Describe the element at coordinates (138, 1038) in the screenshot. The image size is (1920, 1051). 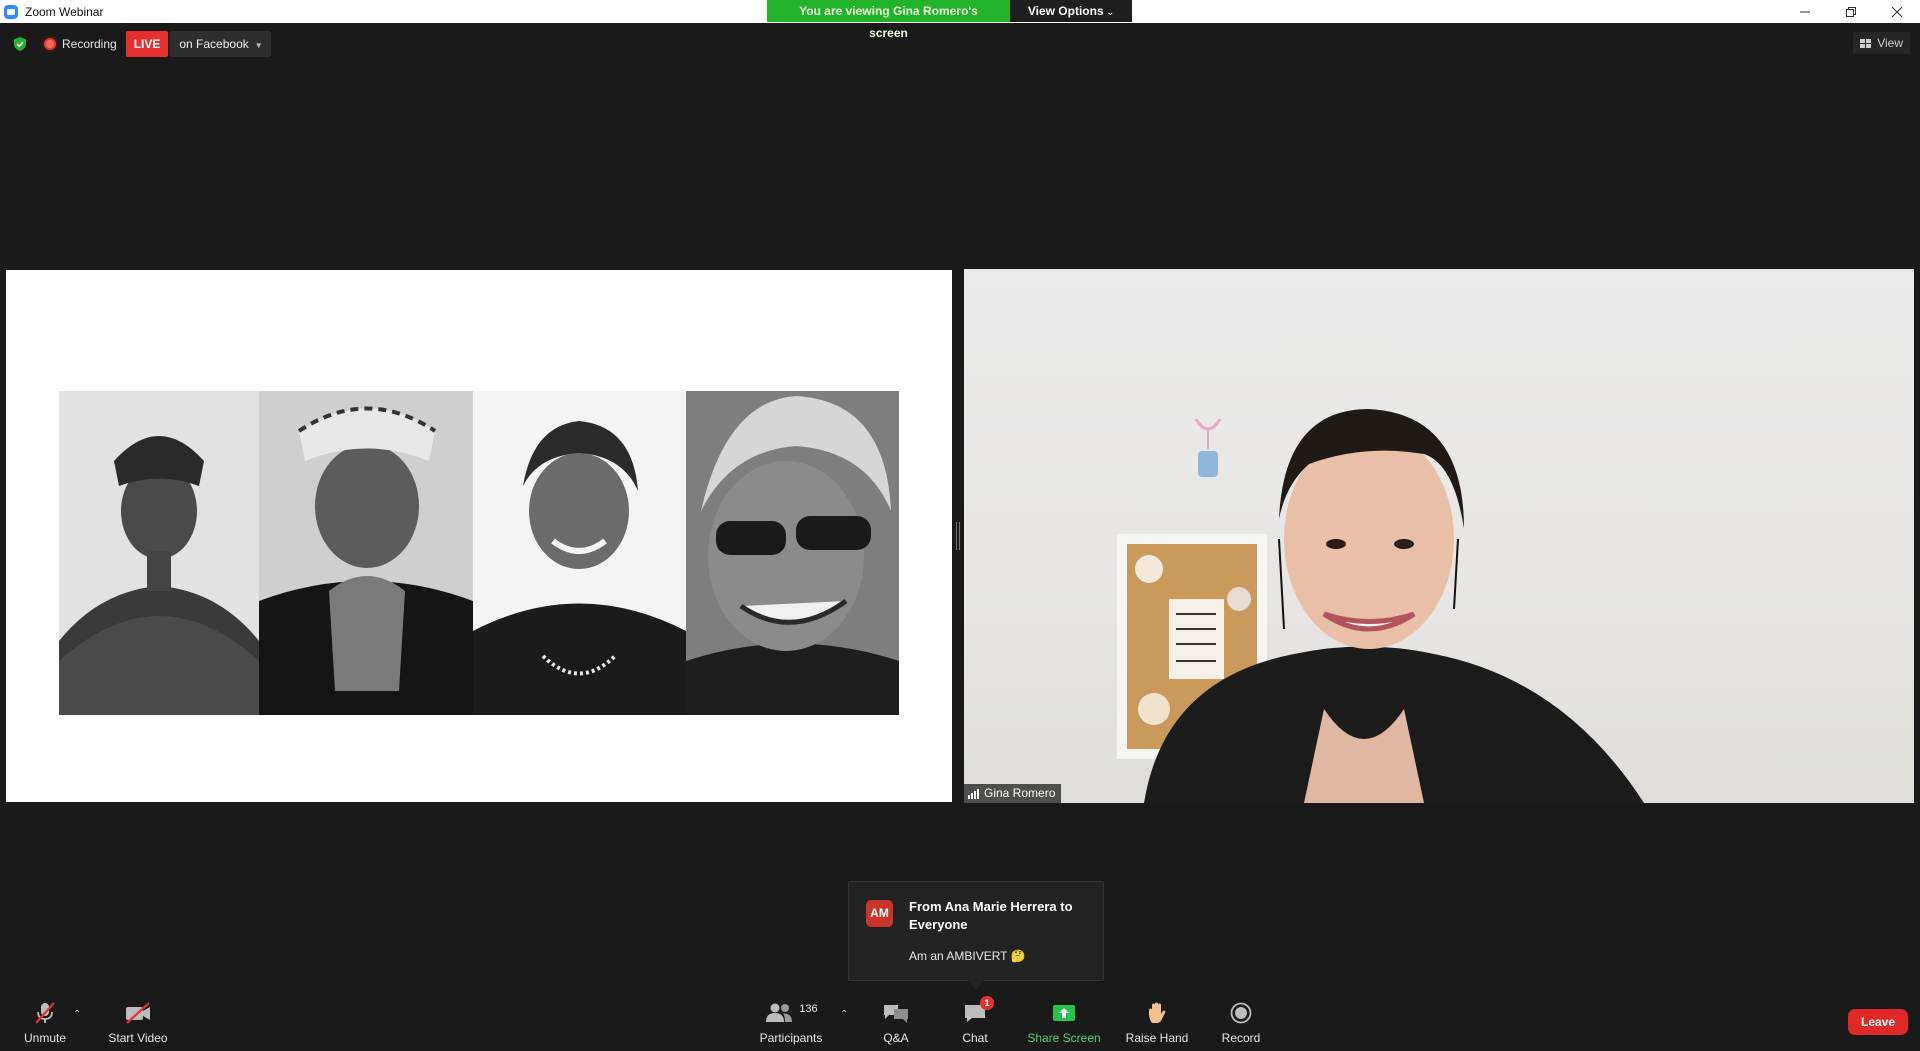
I see `start-video-label: Start Video` at that location.